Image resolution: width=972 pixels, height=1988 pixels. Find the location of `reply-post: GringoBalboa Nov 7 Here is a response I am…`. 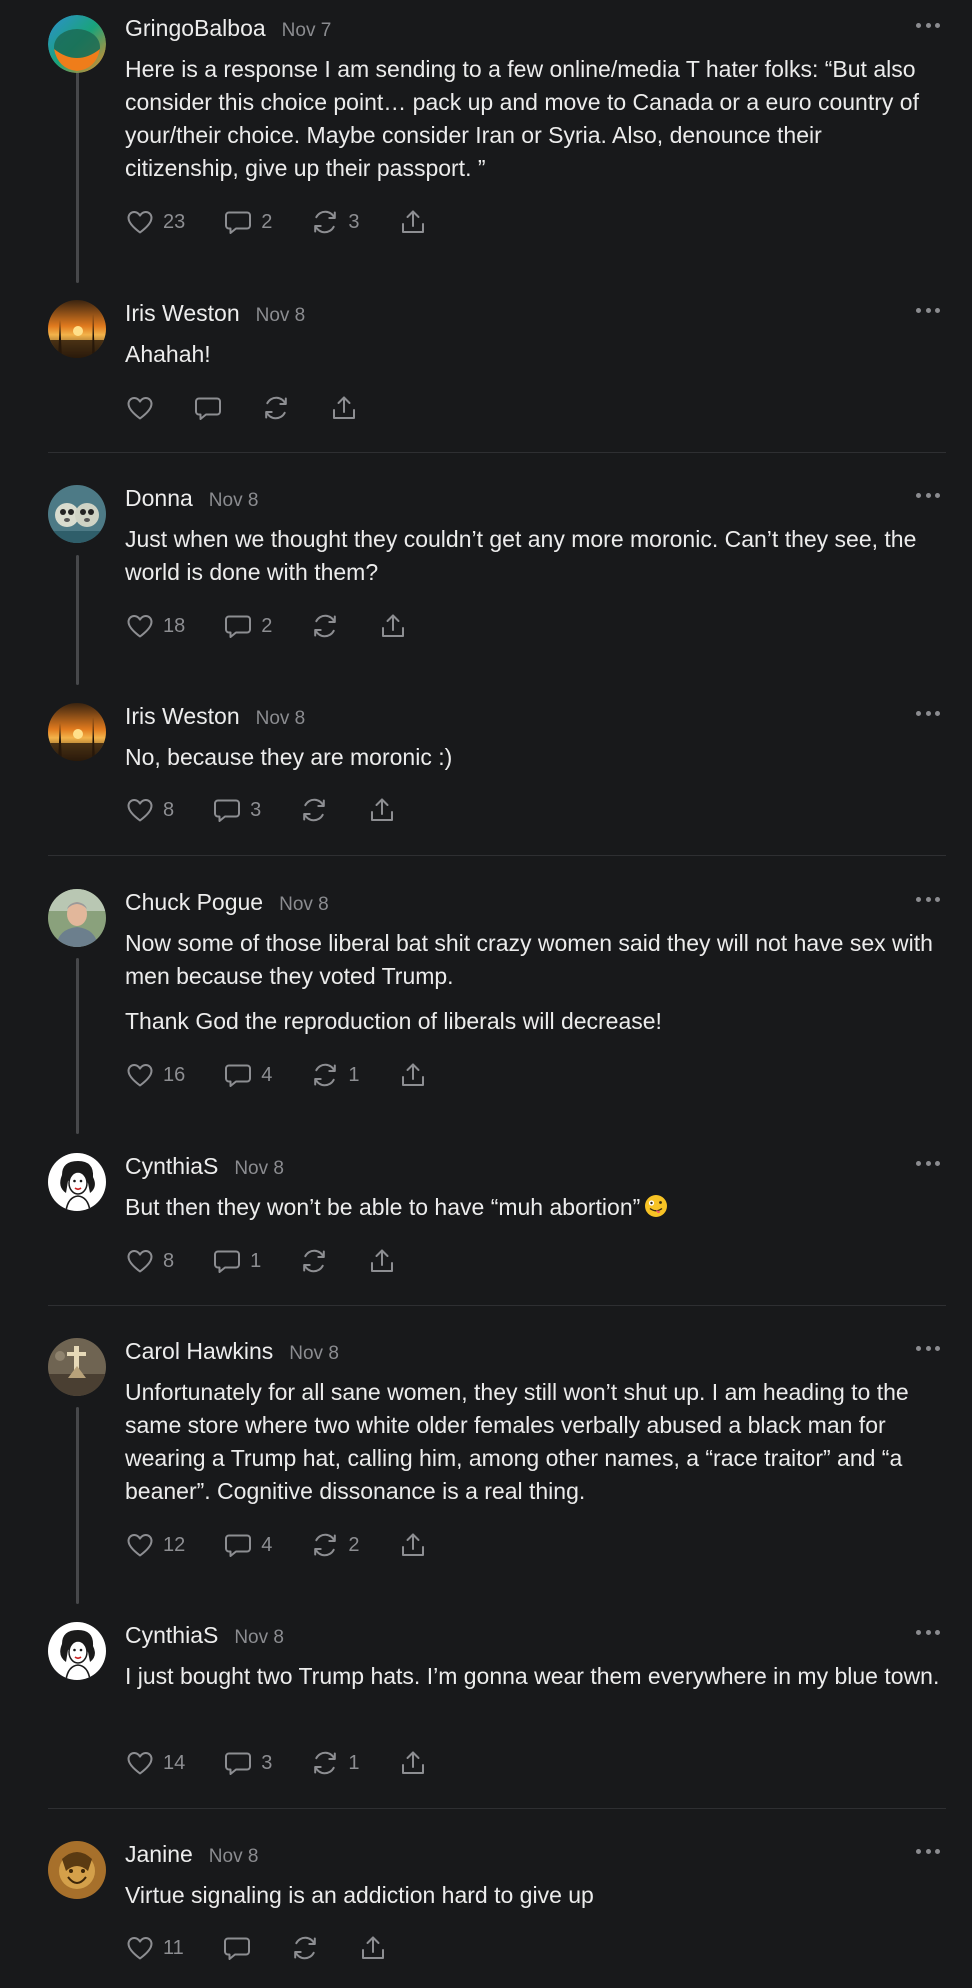

reply-post: GringoBalboa Nov 7 Here is a response I am… is located at coordinates (486, 122).